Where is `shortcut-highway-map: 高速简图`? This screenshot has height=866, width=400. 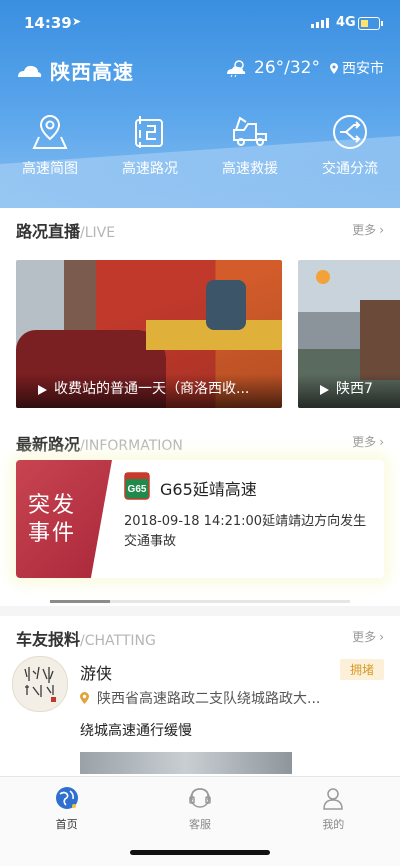
shortcut-highway-map: 高速简图 is located at coordinates (50, 145).